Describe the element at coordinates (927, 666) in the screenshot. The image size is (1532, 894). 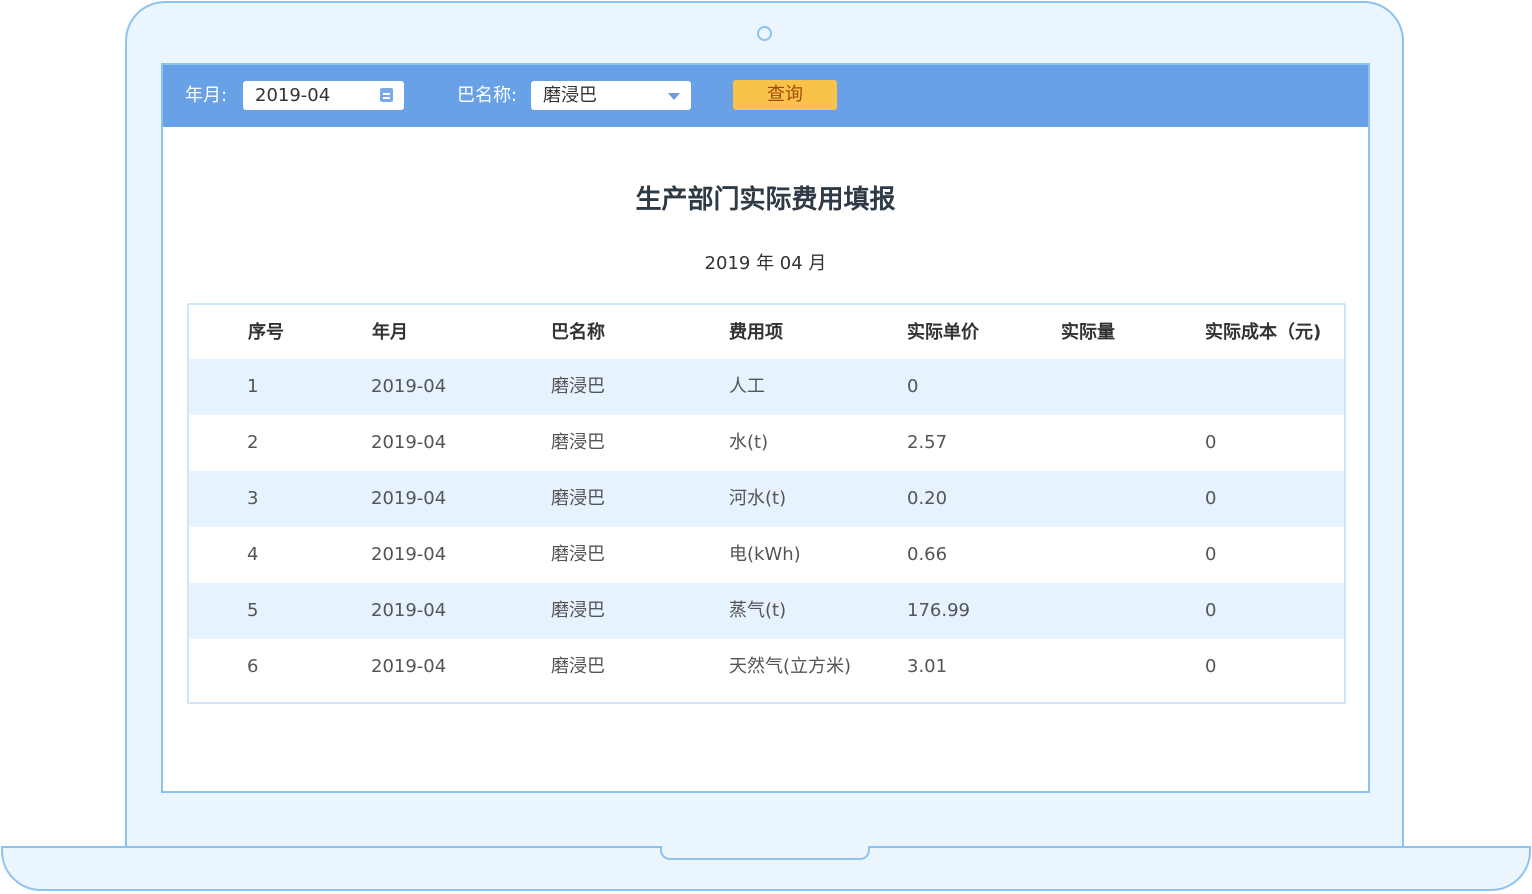
I see `cell-unit-price: 3.01` at that location.